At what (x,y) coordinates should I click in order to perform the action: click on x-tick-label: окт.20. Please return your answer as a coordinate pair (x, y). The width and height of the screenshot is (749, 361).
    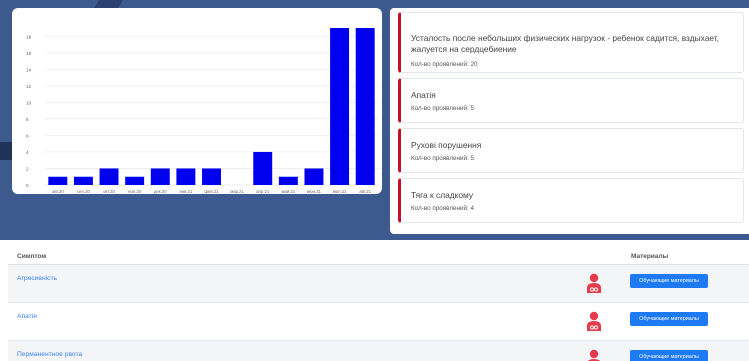
    Looking at the image, I should click on (109, 191).